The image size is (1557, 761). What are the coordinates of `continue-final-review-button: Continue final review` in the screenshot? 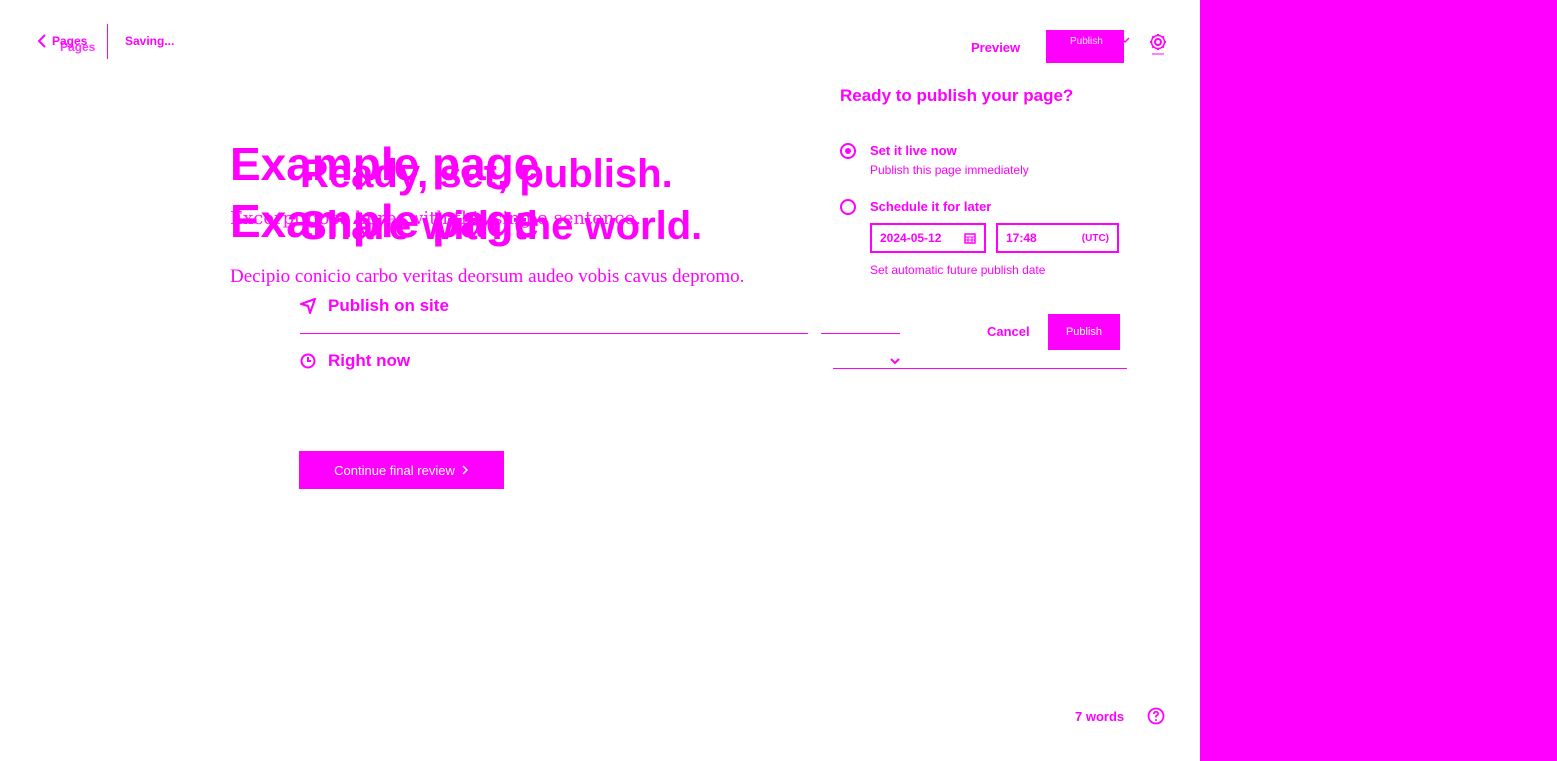 It's located at (401, 470).